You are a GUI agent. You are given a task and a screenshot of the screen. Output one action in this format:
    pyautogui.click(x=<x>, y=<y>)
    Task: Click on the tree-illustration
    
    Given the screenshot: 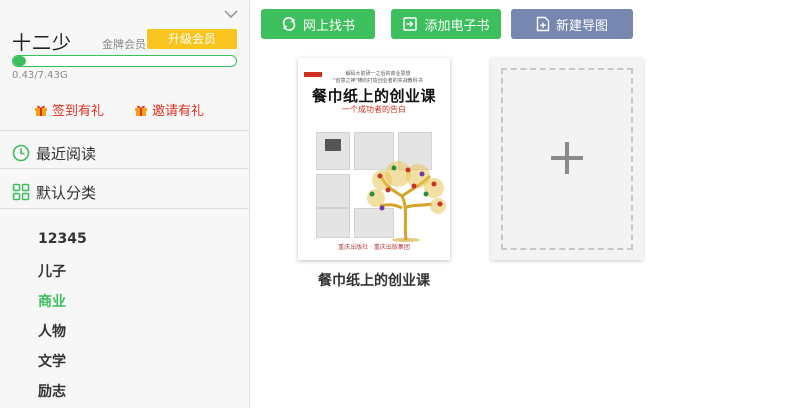 What is the action you would take?
    pyautogui.click(x=385, y=190)
    